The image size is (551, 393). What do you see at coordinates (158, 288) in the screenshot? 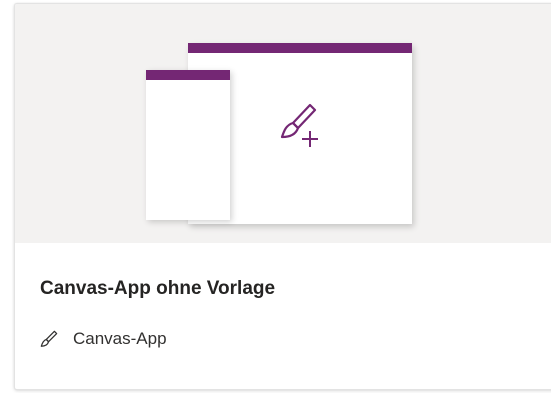
I see `card-title: Canvas-App ohne Vorlage` at bounding box center [158, 288].